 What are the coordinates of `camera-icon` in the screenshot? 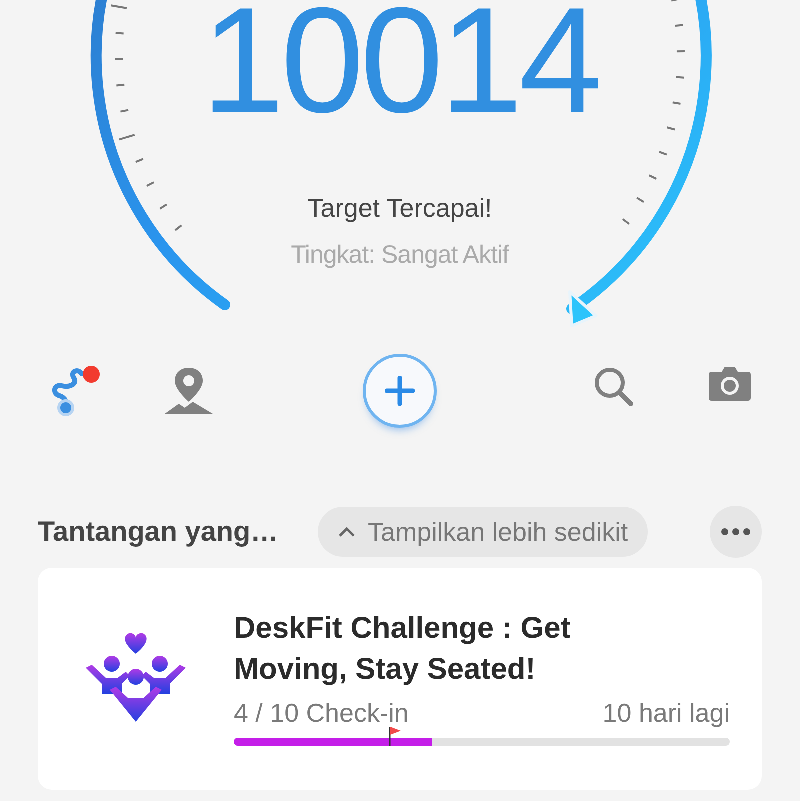 It's located at (730, 384).